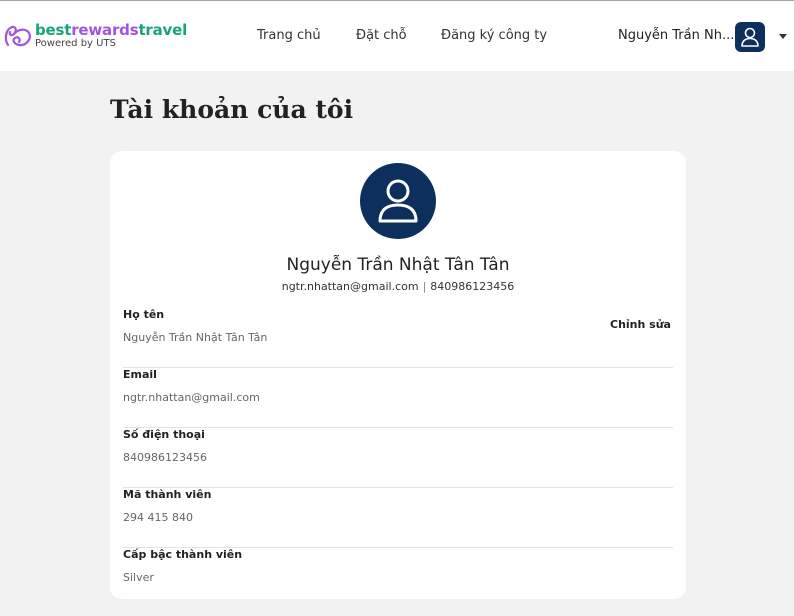  What do you see at coordinates (494, 35) in the screenshot?
I see `nav-company-register: Đăng ký công ty` at bounding box center [494, 35].